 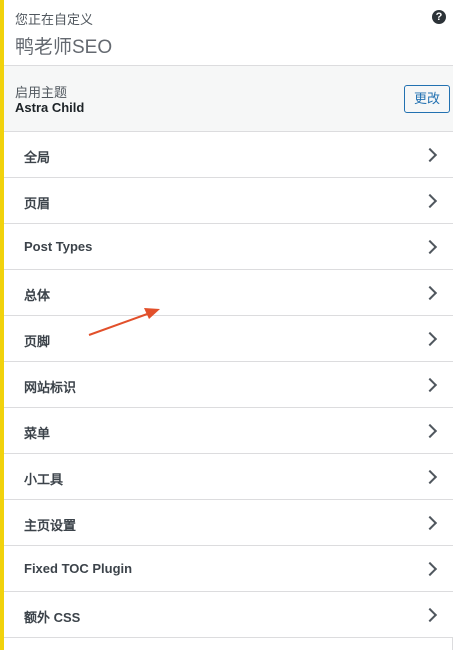 What do you see at coordinates (228, 155) in the screenshot?
I see `panel-item-global: 全局` at bounding box center [228, 155].